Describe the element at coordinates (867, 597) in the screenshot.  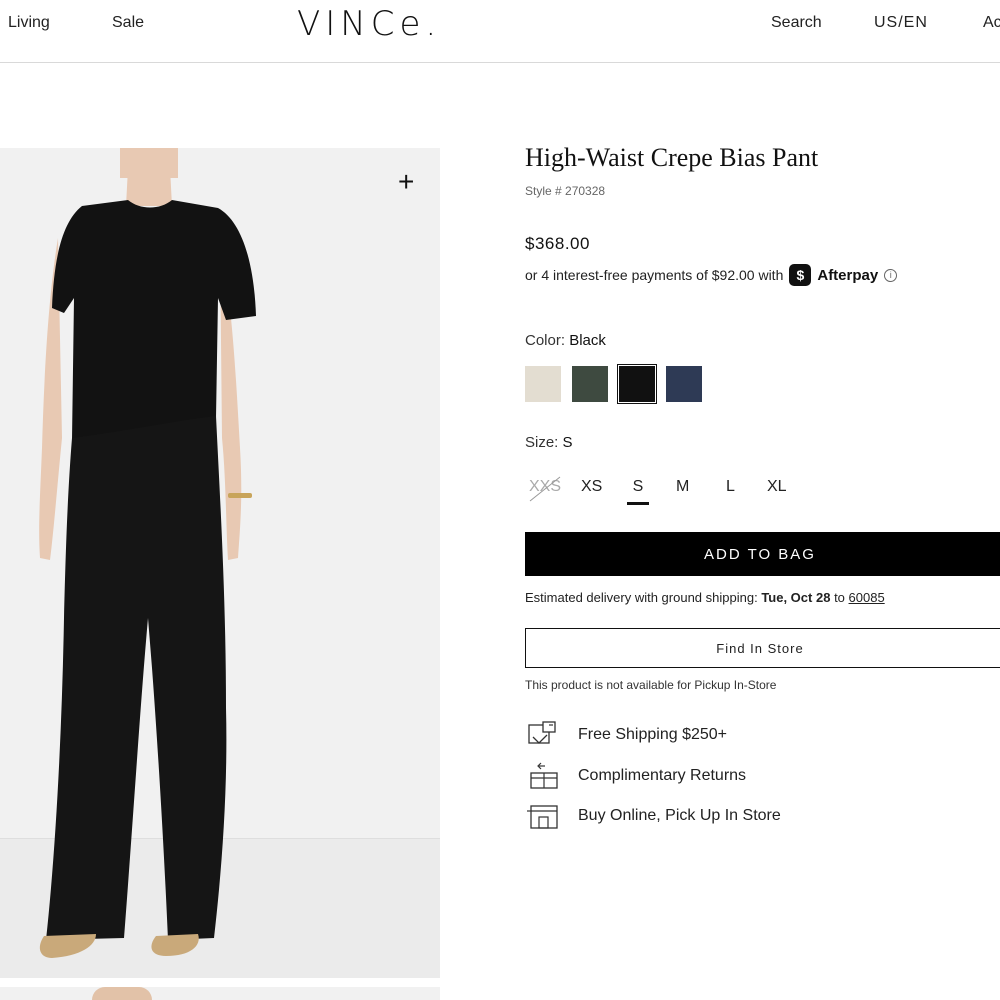
I see `delivery-zip-link: 60085` at that location.